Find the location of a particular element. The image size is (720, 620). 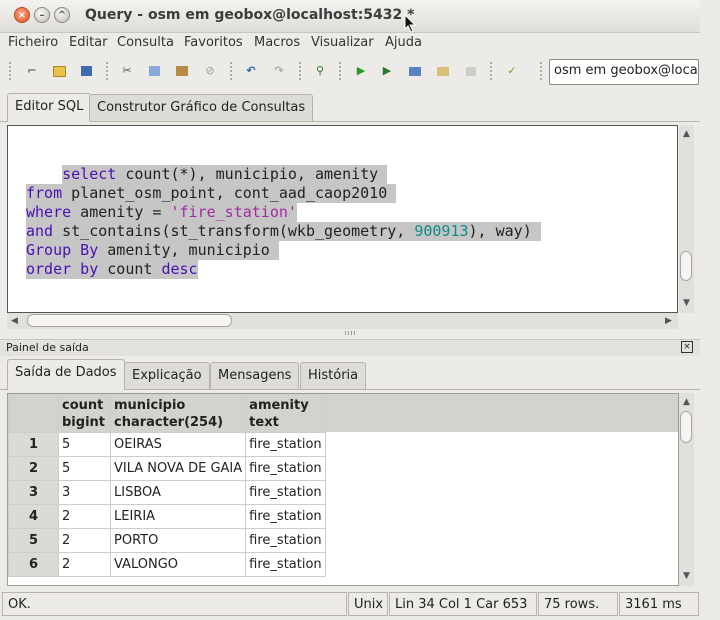

tab-editor-sql: Editor SQL is located at coordinates (49, 107).